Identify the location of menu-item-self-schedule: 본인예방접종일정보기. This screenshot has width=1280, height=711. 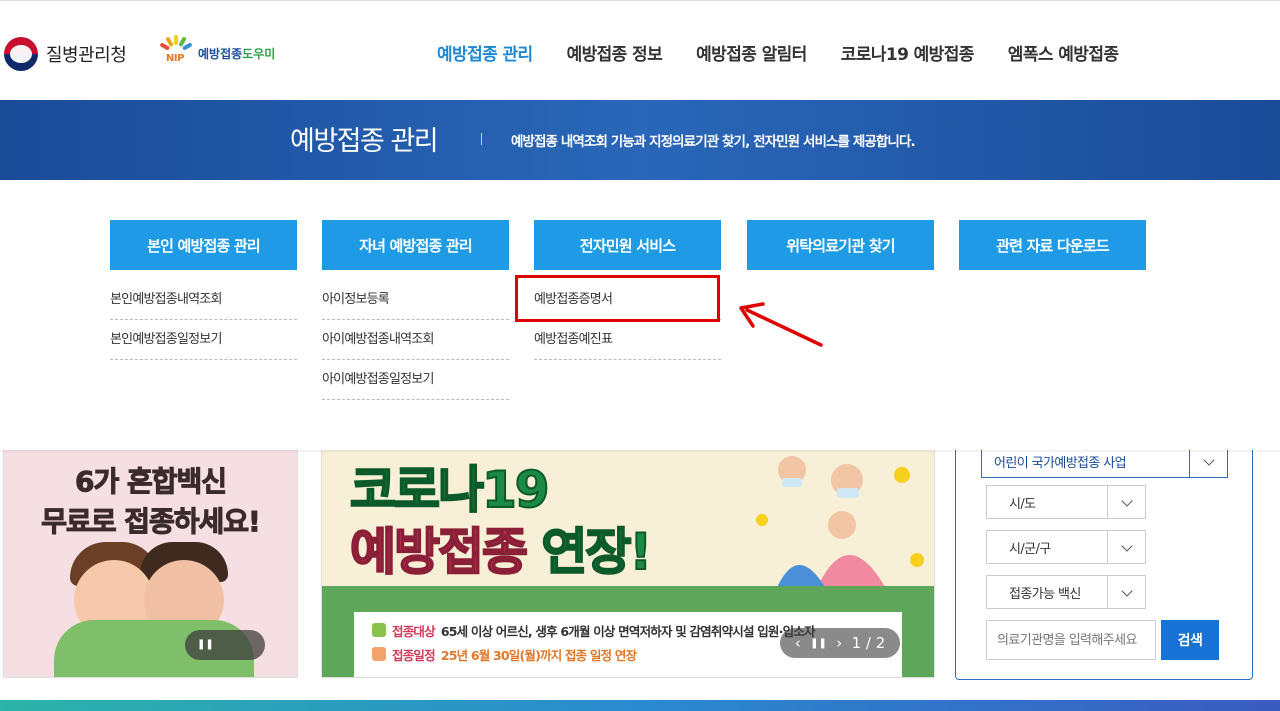
(203, 340).